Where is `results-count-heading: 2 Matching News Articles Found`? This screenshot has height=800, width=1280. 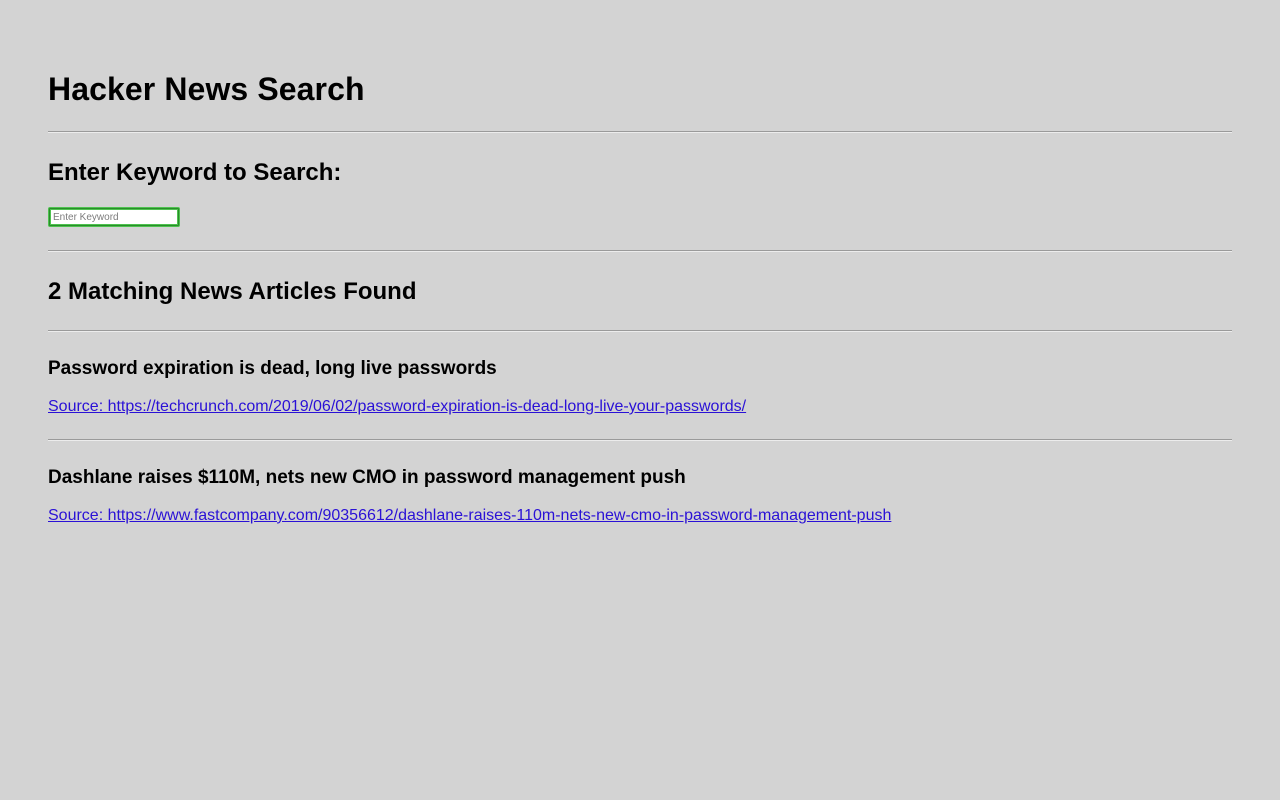
results-count-heading: 2 Matching News Articles Found is located at coordinates (232, 291).